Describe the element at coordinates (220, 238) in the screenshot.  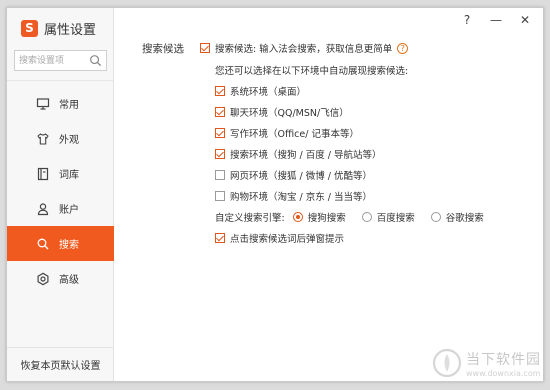
I see `popup-tip-checkbox` at that location.